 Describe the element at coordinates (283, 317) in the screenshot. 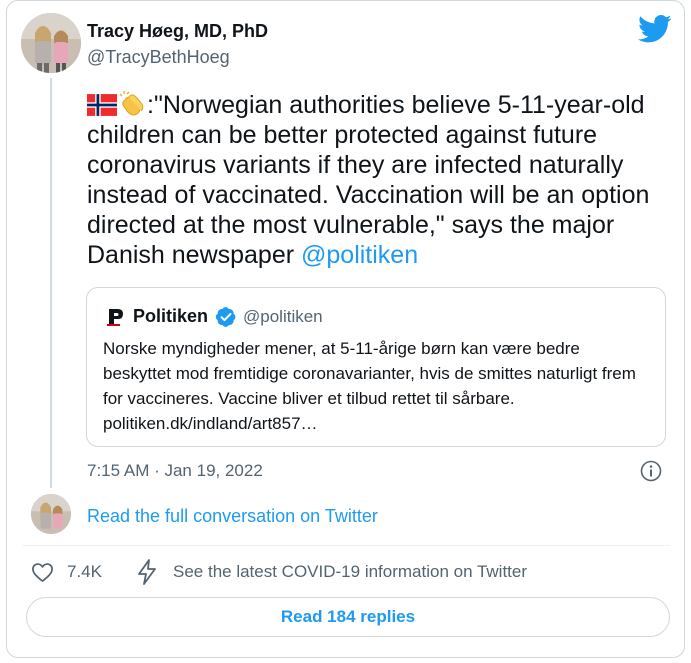

I see `quoted-author-handle: @politiken` at that location.